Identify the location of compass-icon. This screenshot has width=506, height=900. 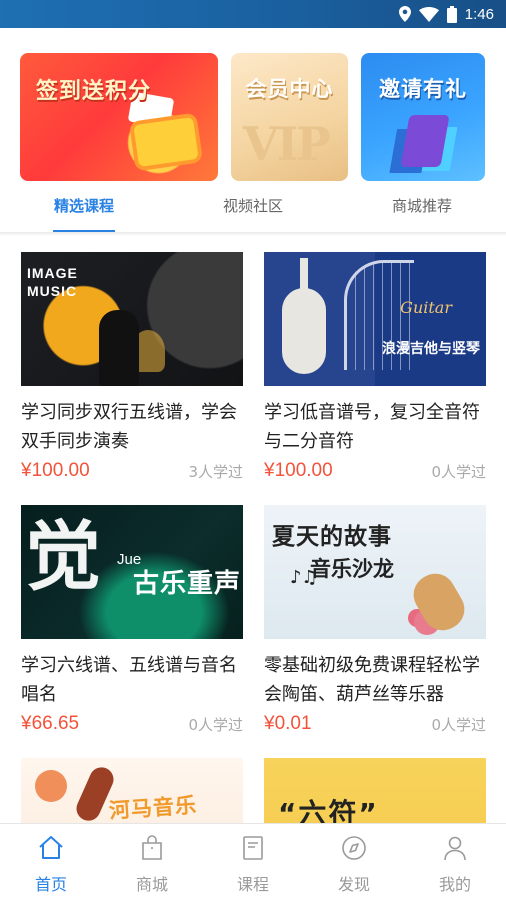
(354, 848).